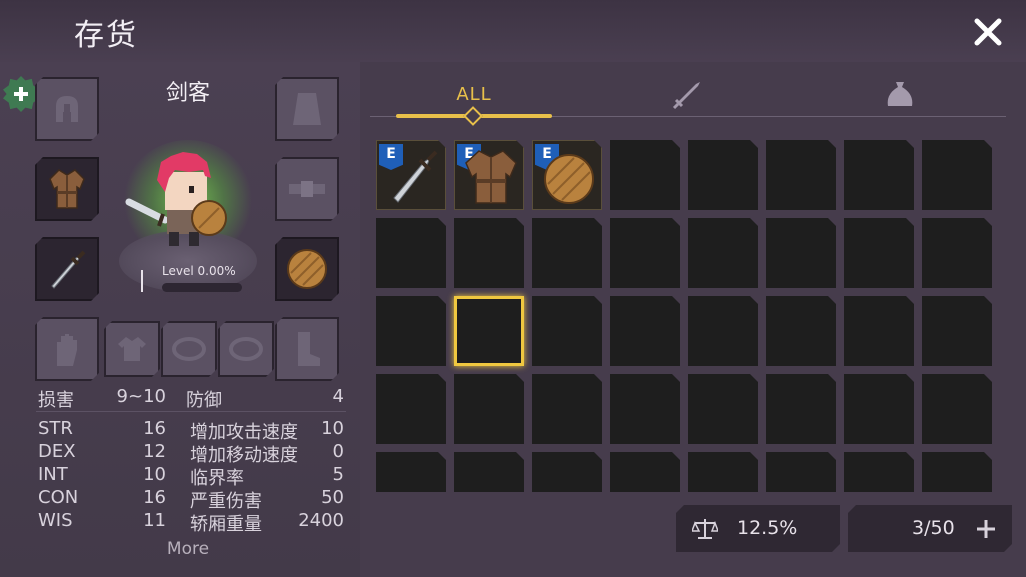  I want to click on stat-label: INT, so click(53, 474).